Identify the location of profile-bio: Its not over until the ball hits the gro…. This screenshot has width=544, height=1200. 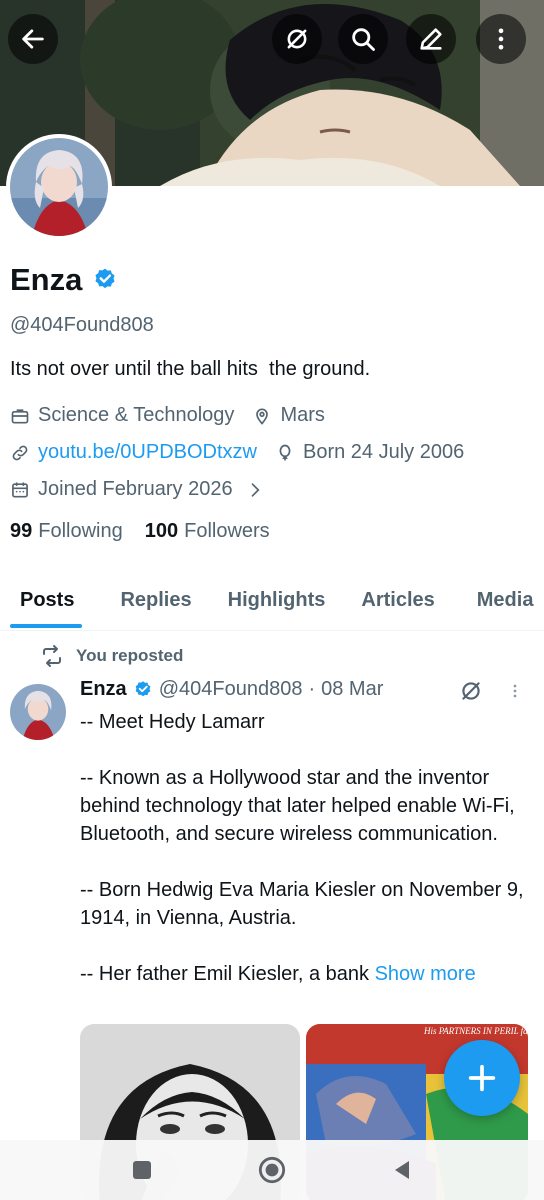
(190, 369).